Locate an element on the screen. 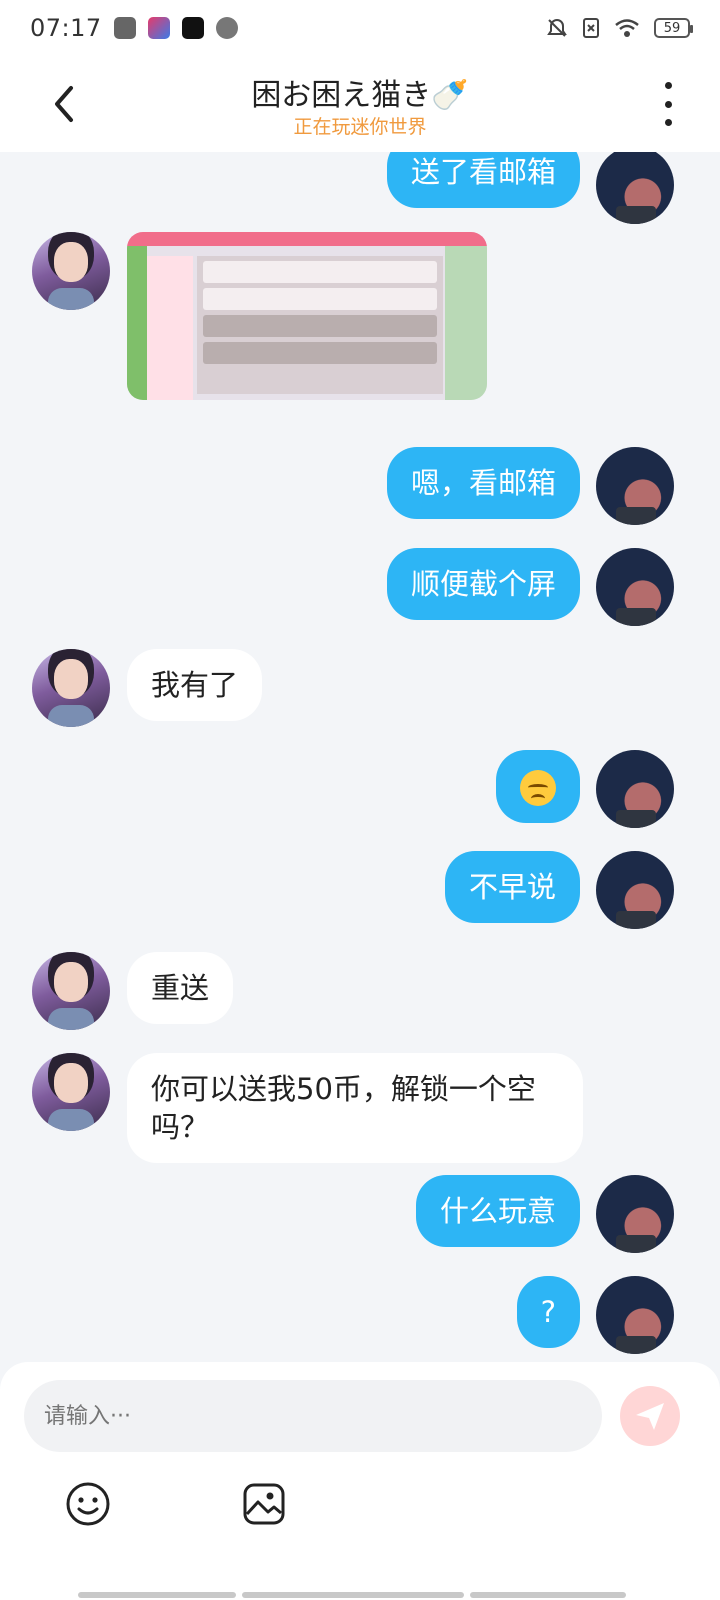 Image resolution: width=720 pixels, height=1600 pixels. composer is located at coordinates (360, 1481).